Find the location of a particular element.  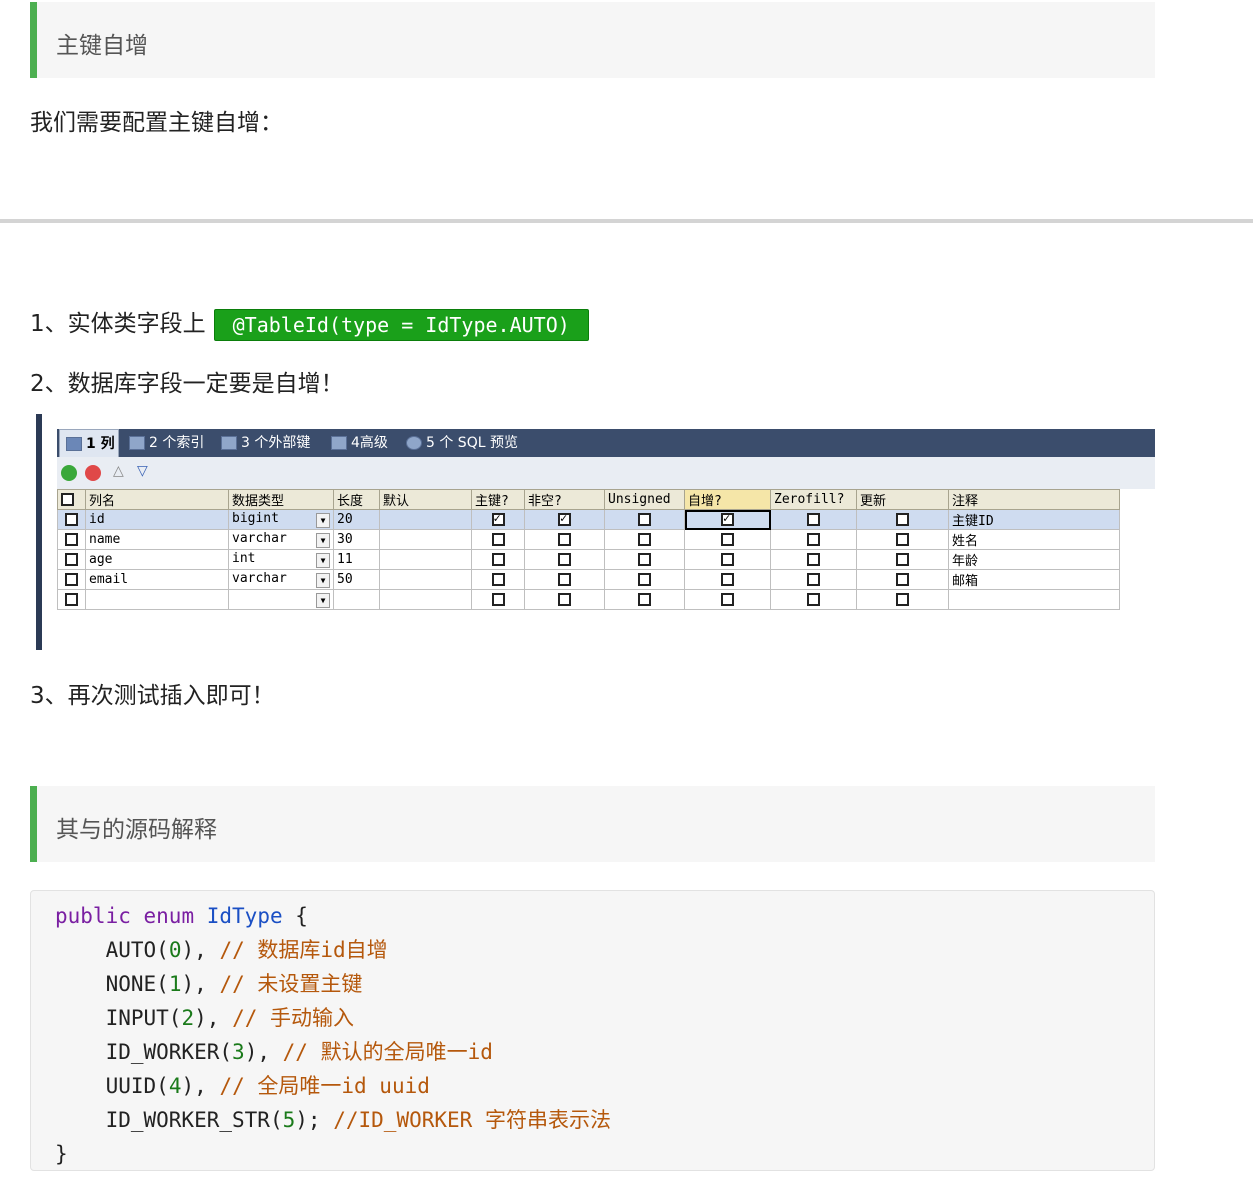

data-type-cell: ▼ is located at coordinates (281, 599).